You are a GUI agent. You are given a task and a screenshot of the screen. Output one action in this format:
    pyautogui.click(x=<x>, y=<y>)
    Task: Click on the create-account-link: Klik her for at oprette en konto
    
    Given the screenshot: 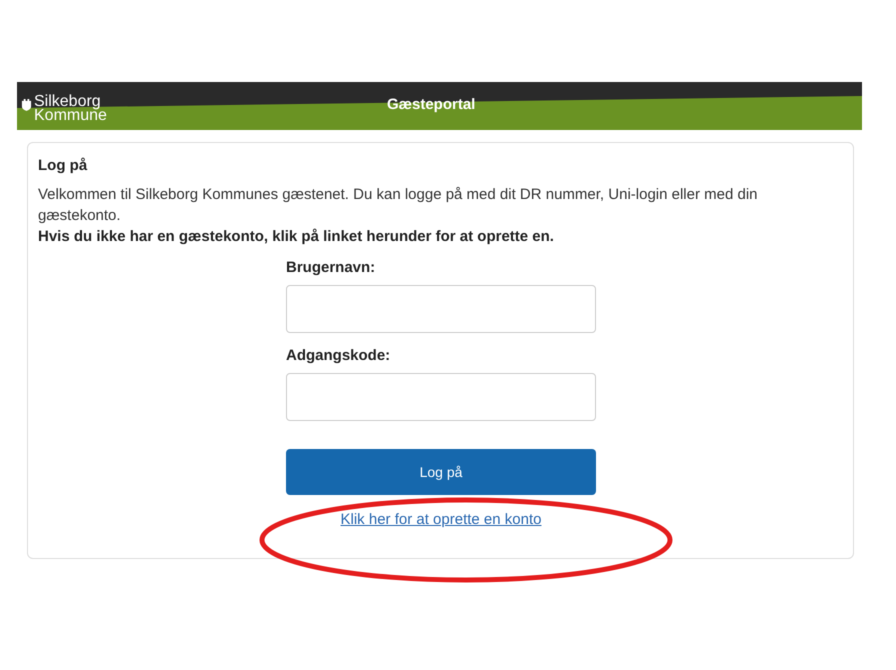 What is the action you would take?
    pyautogui.click(x=441, y=519)
    